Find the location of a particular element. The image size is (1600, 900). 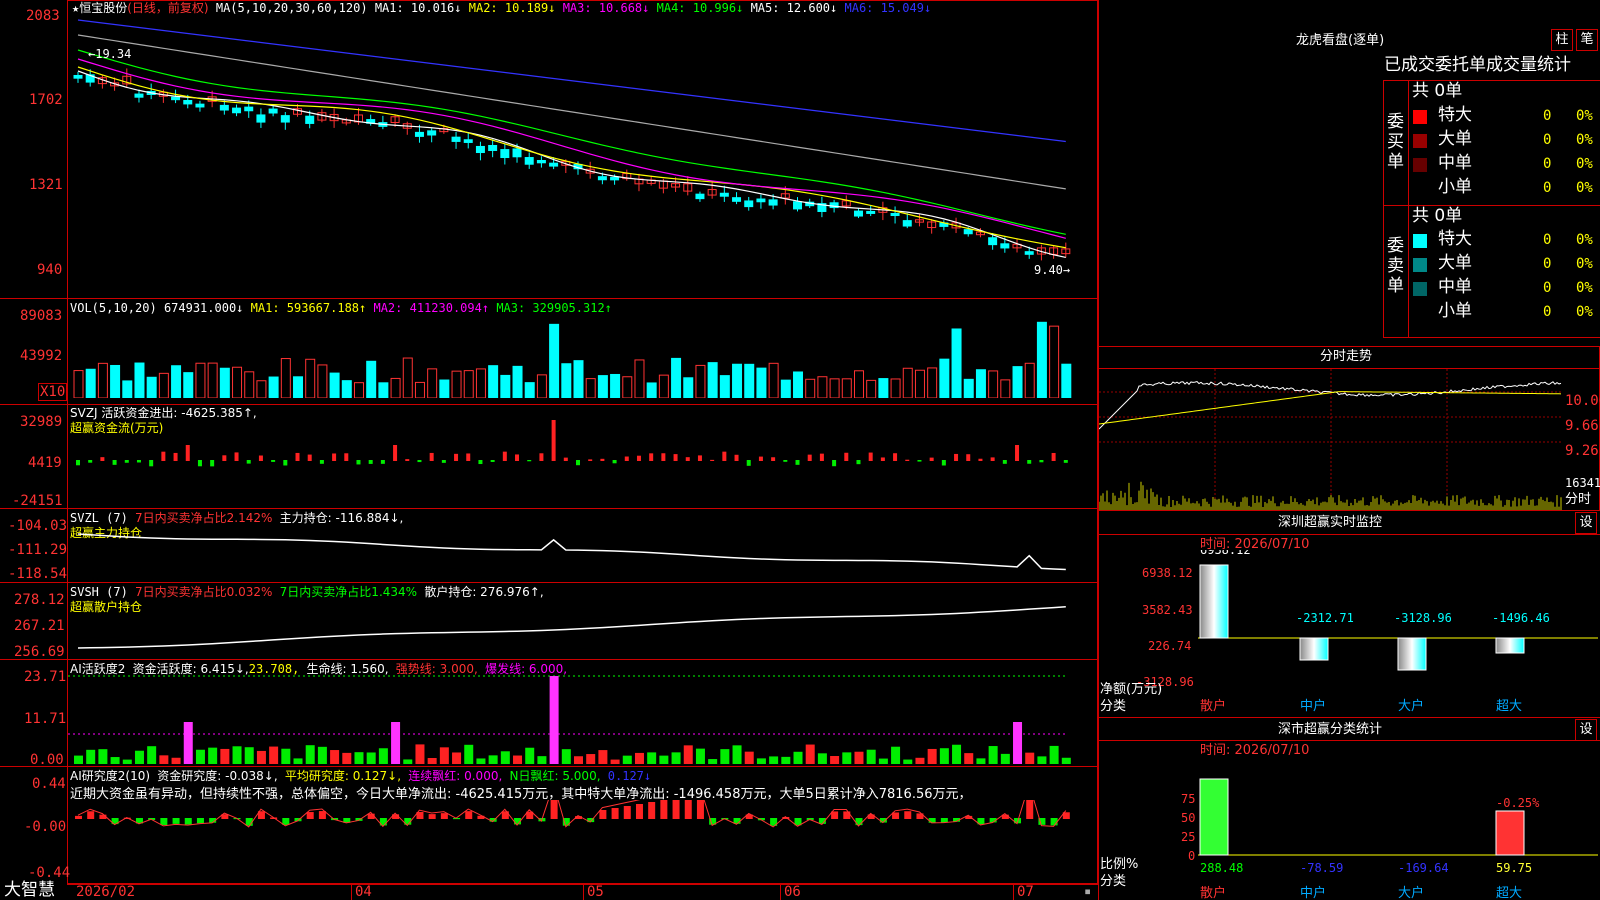

timeshare-title: 分时走势 is located at coordinates (1346, 356).